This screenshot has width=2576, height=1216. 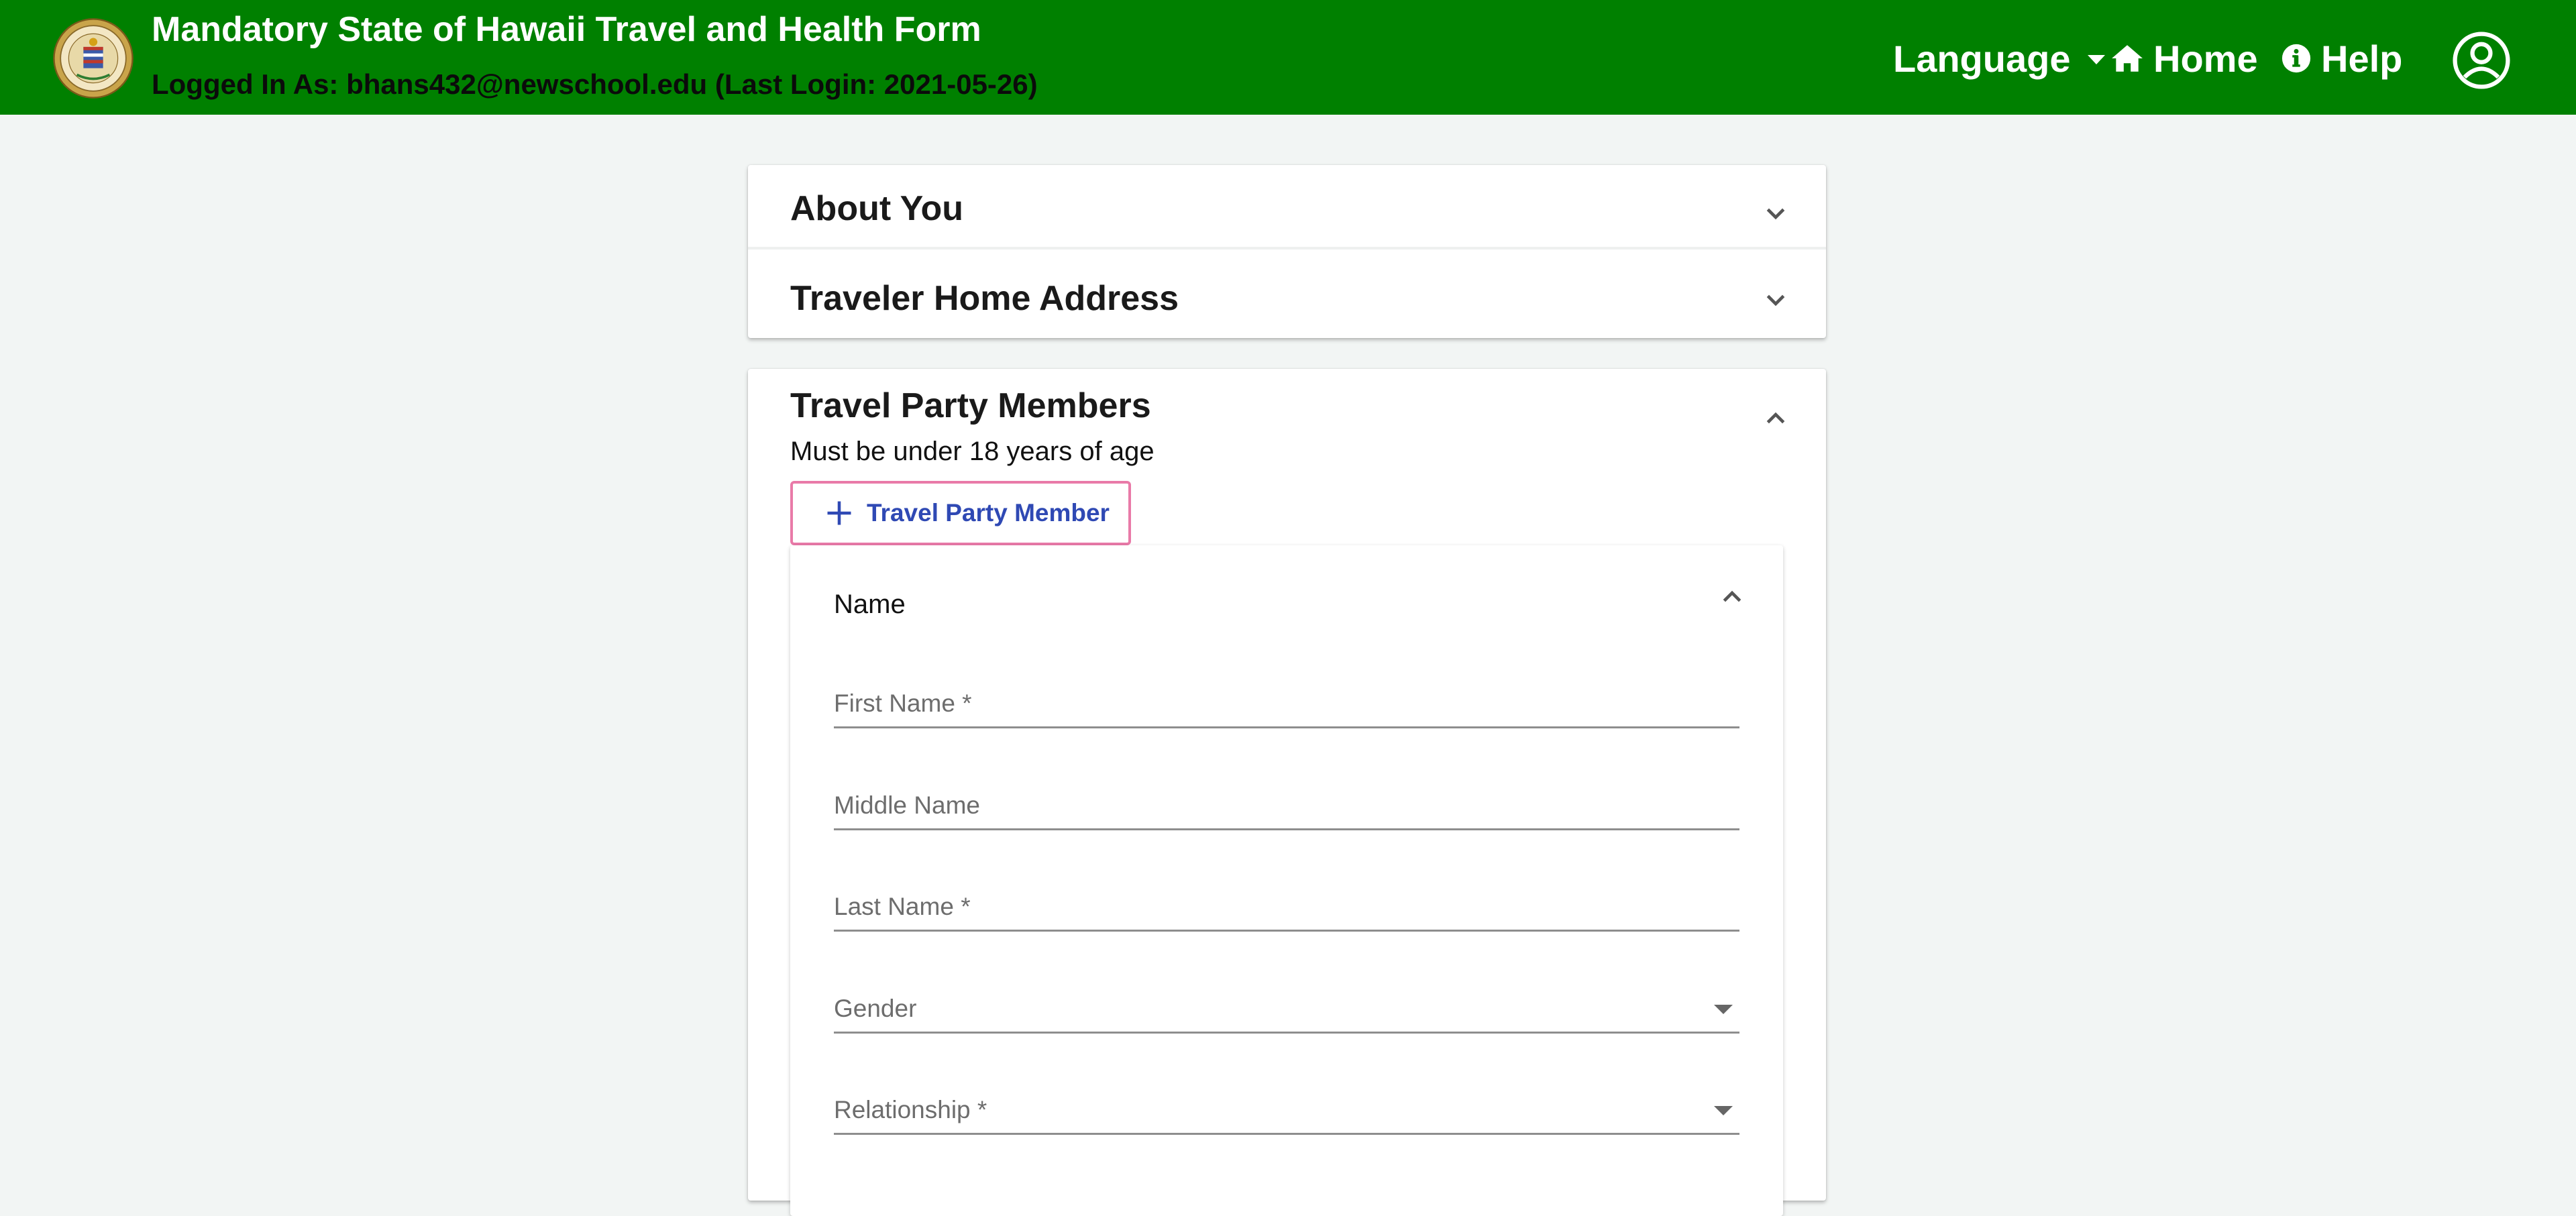 I want to click on relationship-select: Relationship *, so click(x=1286, y=1108).